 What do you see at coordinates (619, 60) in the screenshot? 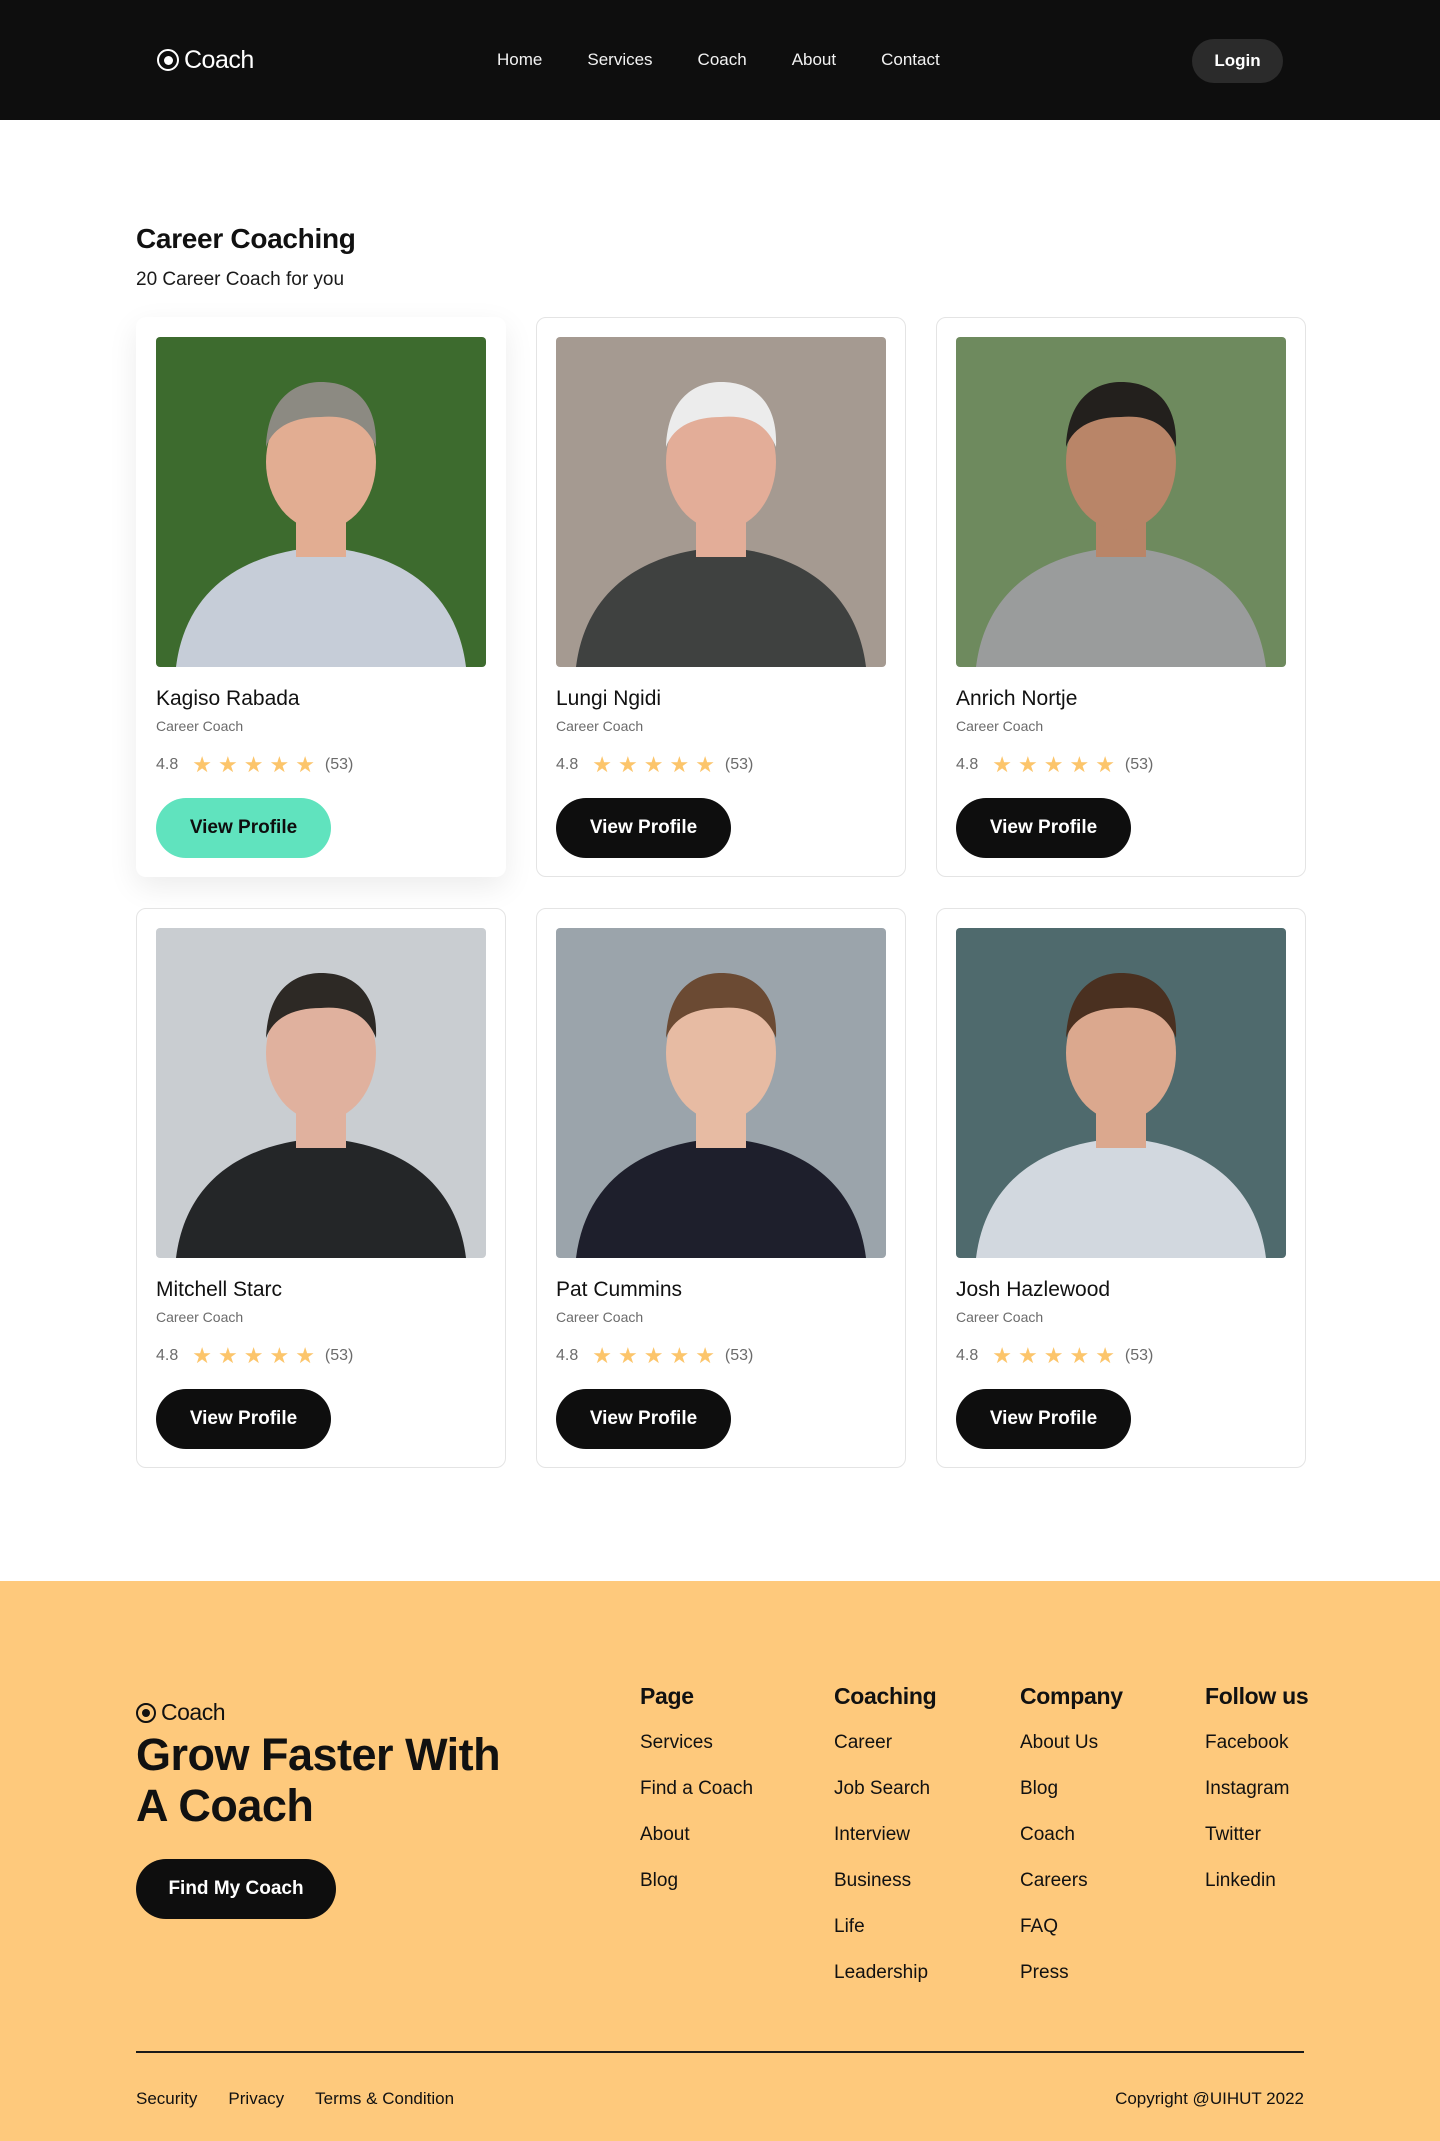
I see `nav-services: Services` at bounding box center [619, 60].